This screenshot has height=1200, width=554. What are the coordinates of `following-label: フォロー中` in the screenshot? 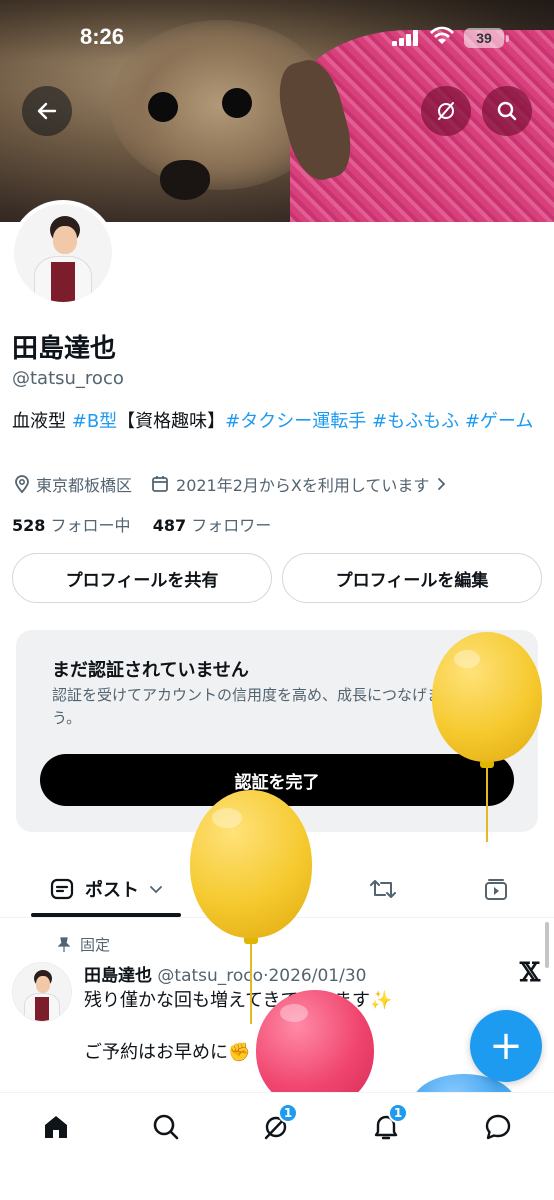 It's located at (90, 525).